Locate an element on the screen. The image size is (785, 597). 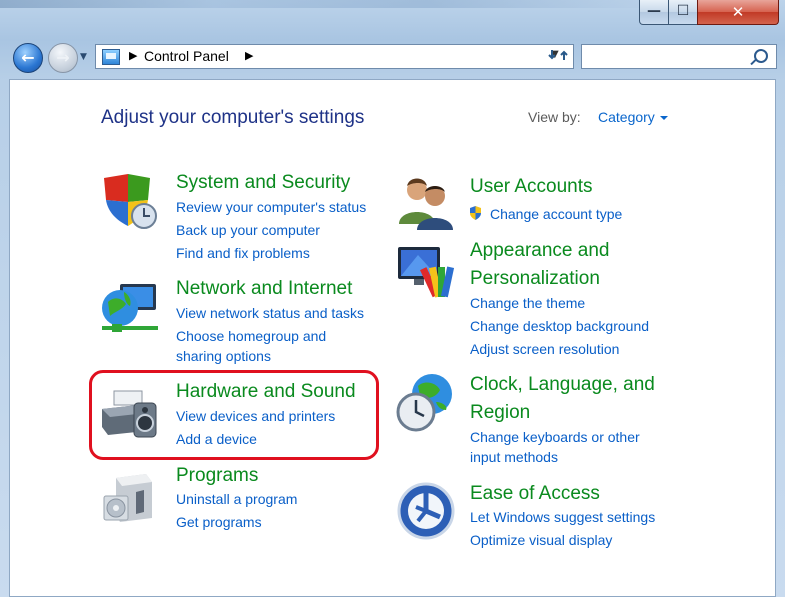
category-title-system-security: System and Security is located at coordinates (263, 183).